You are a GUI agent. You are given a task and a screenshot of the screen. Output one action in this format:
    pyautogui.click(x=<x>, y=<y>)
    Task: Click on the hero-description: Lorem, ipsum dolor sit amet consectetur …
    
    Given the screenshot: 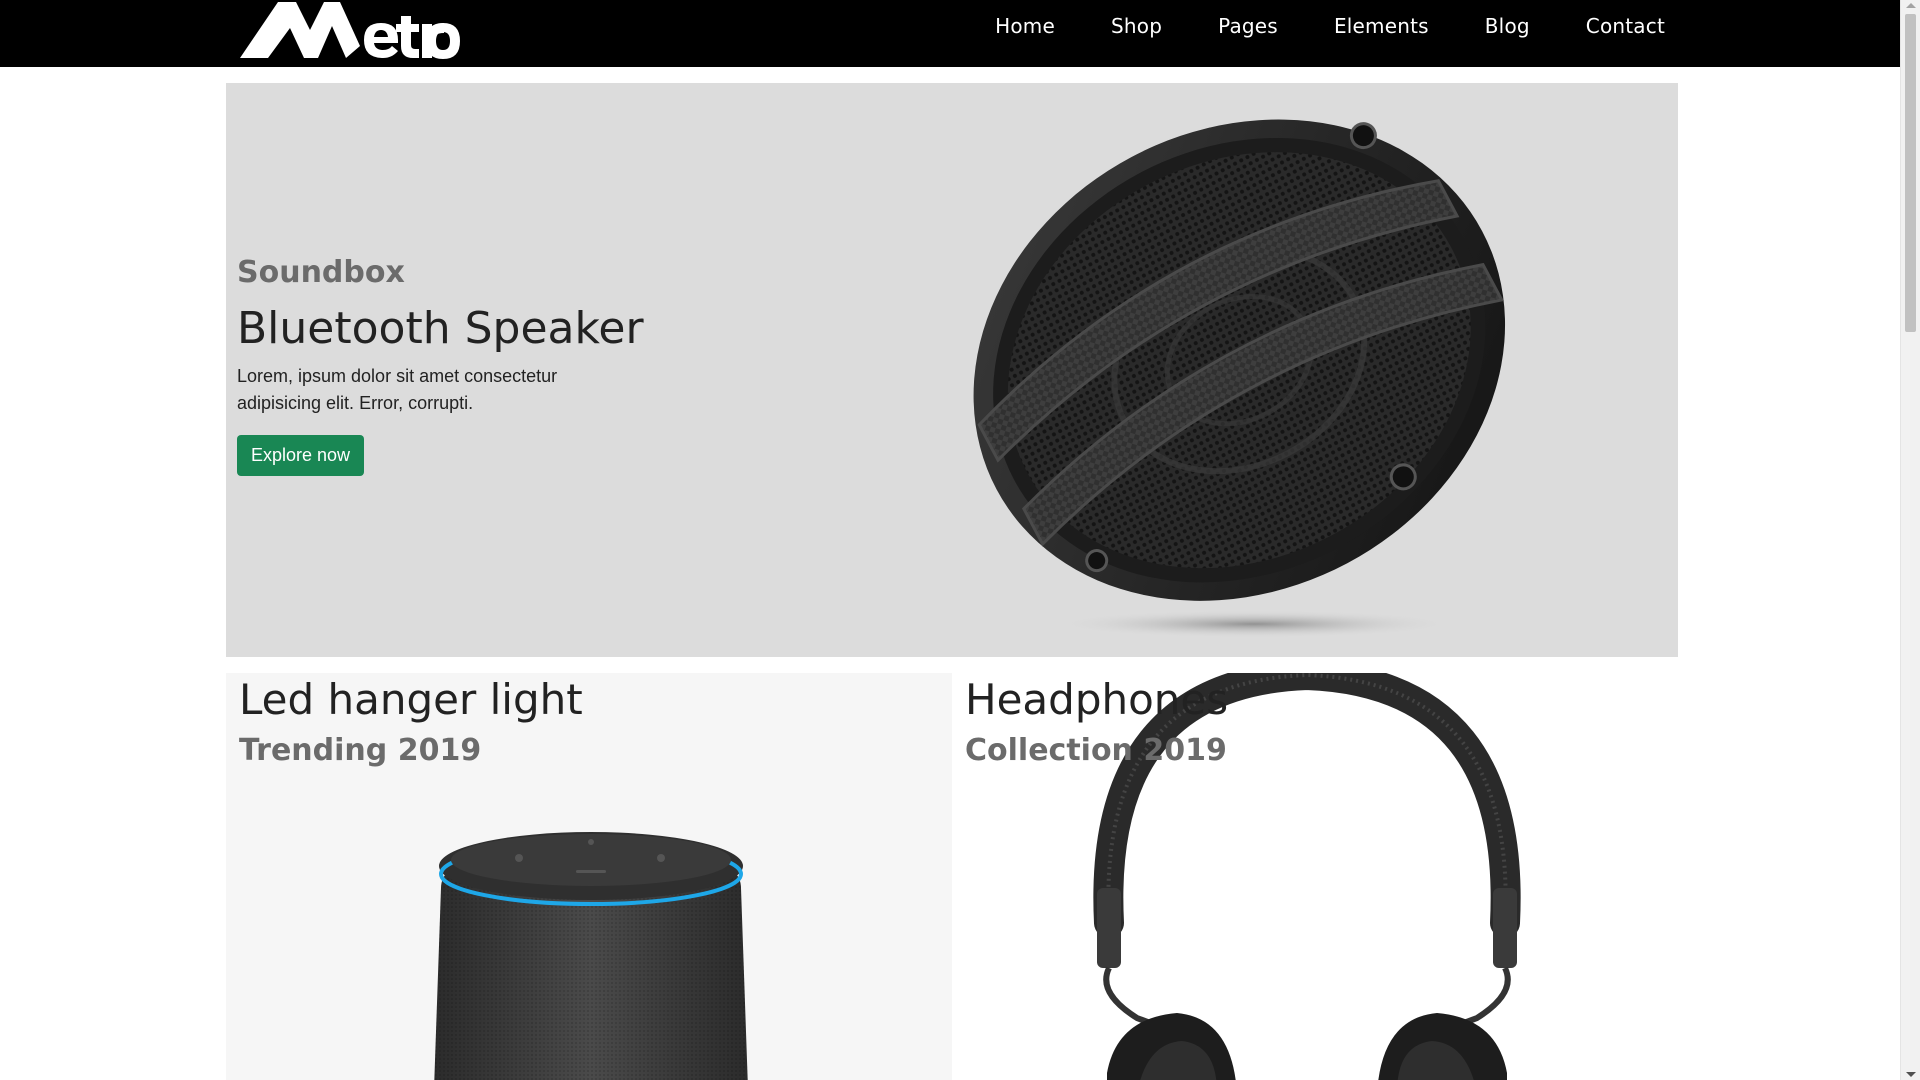 What is the action you would take?
    pyautogui.click(x=397, y=389)
    